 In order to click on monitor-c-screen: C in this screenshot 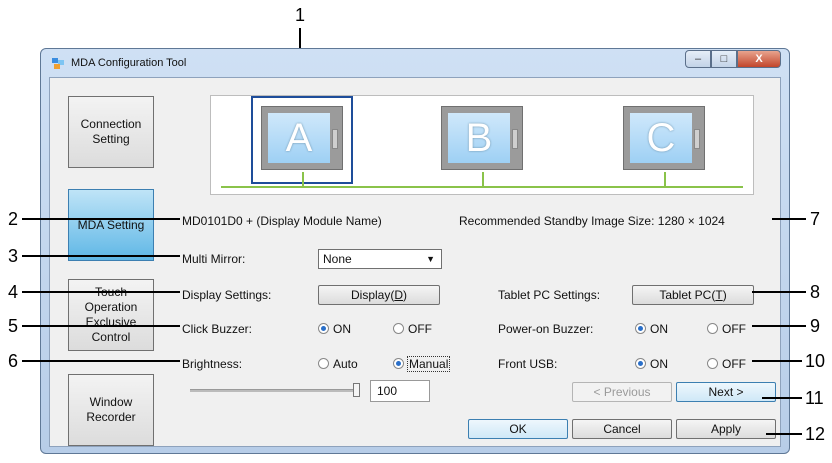, I will do `click(661, 138)`.